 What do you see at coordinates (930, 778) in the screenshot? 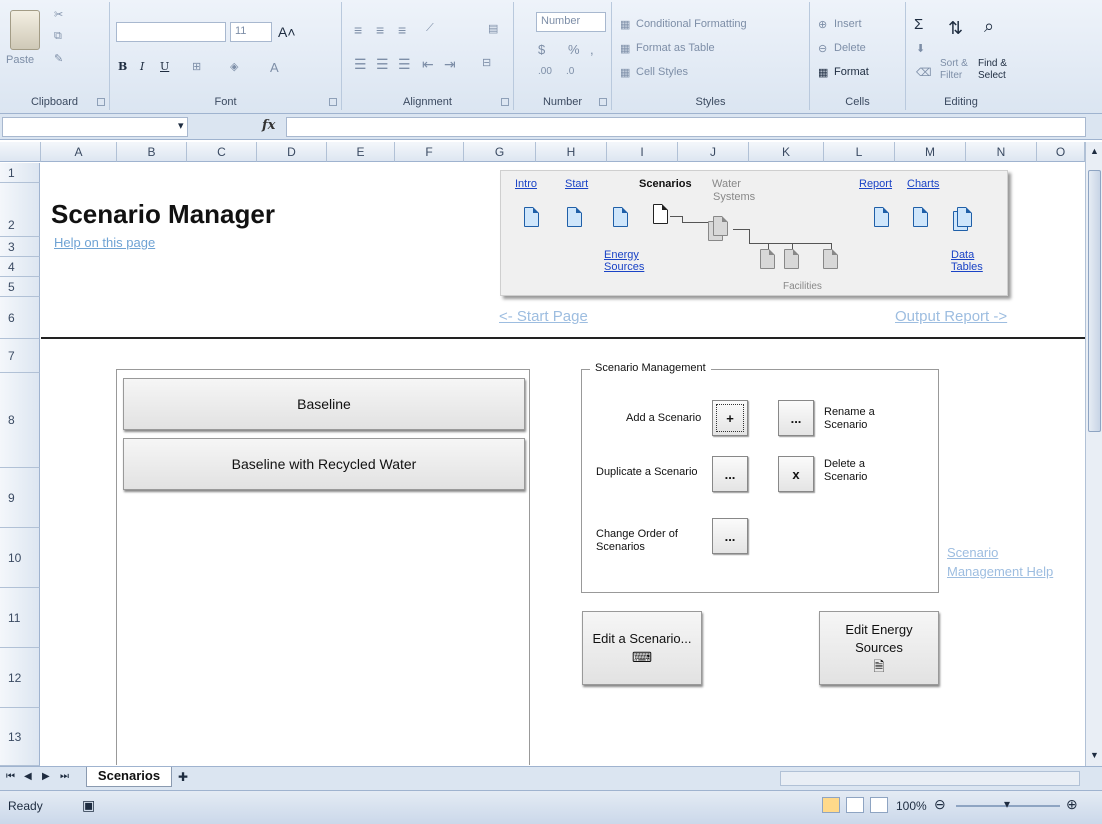
I see `horizontal-scrollbar` at bounding box center [930, 778].